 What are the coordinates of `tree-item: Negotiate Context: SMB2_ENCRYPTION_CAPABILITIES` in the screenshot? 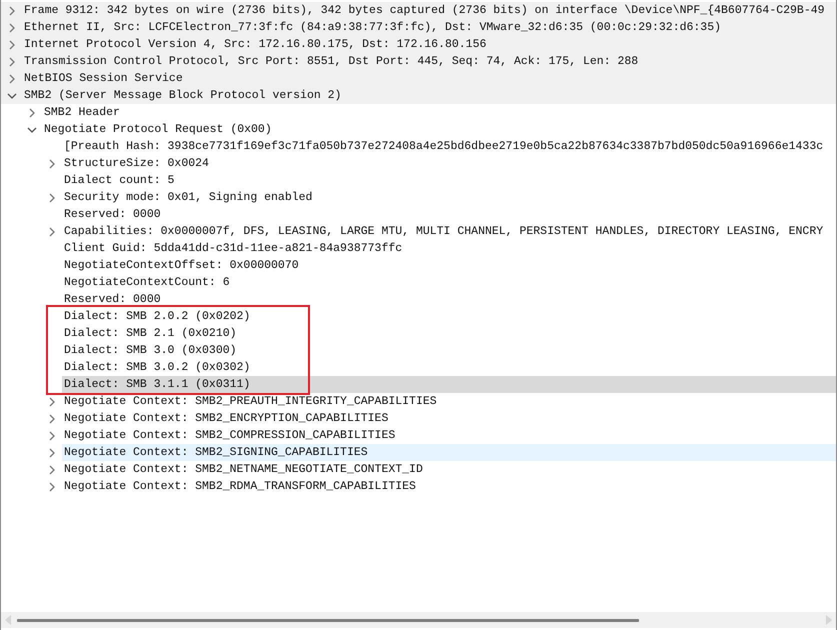 It's located at (418, 418).